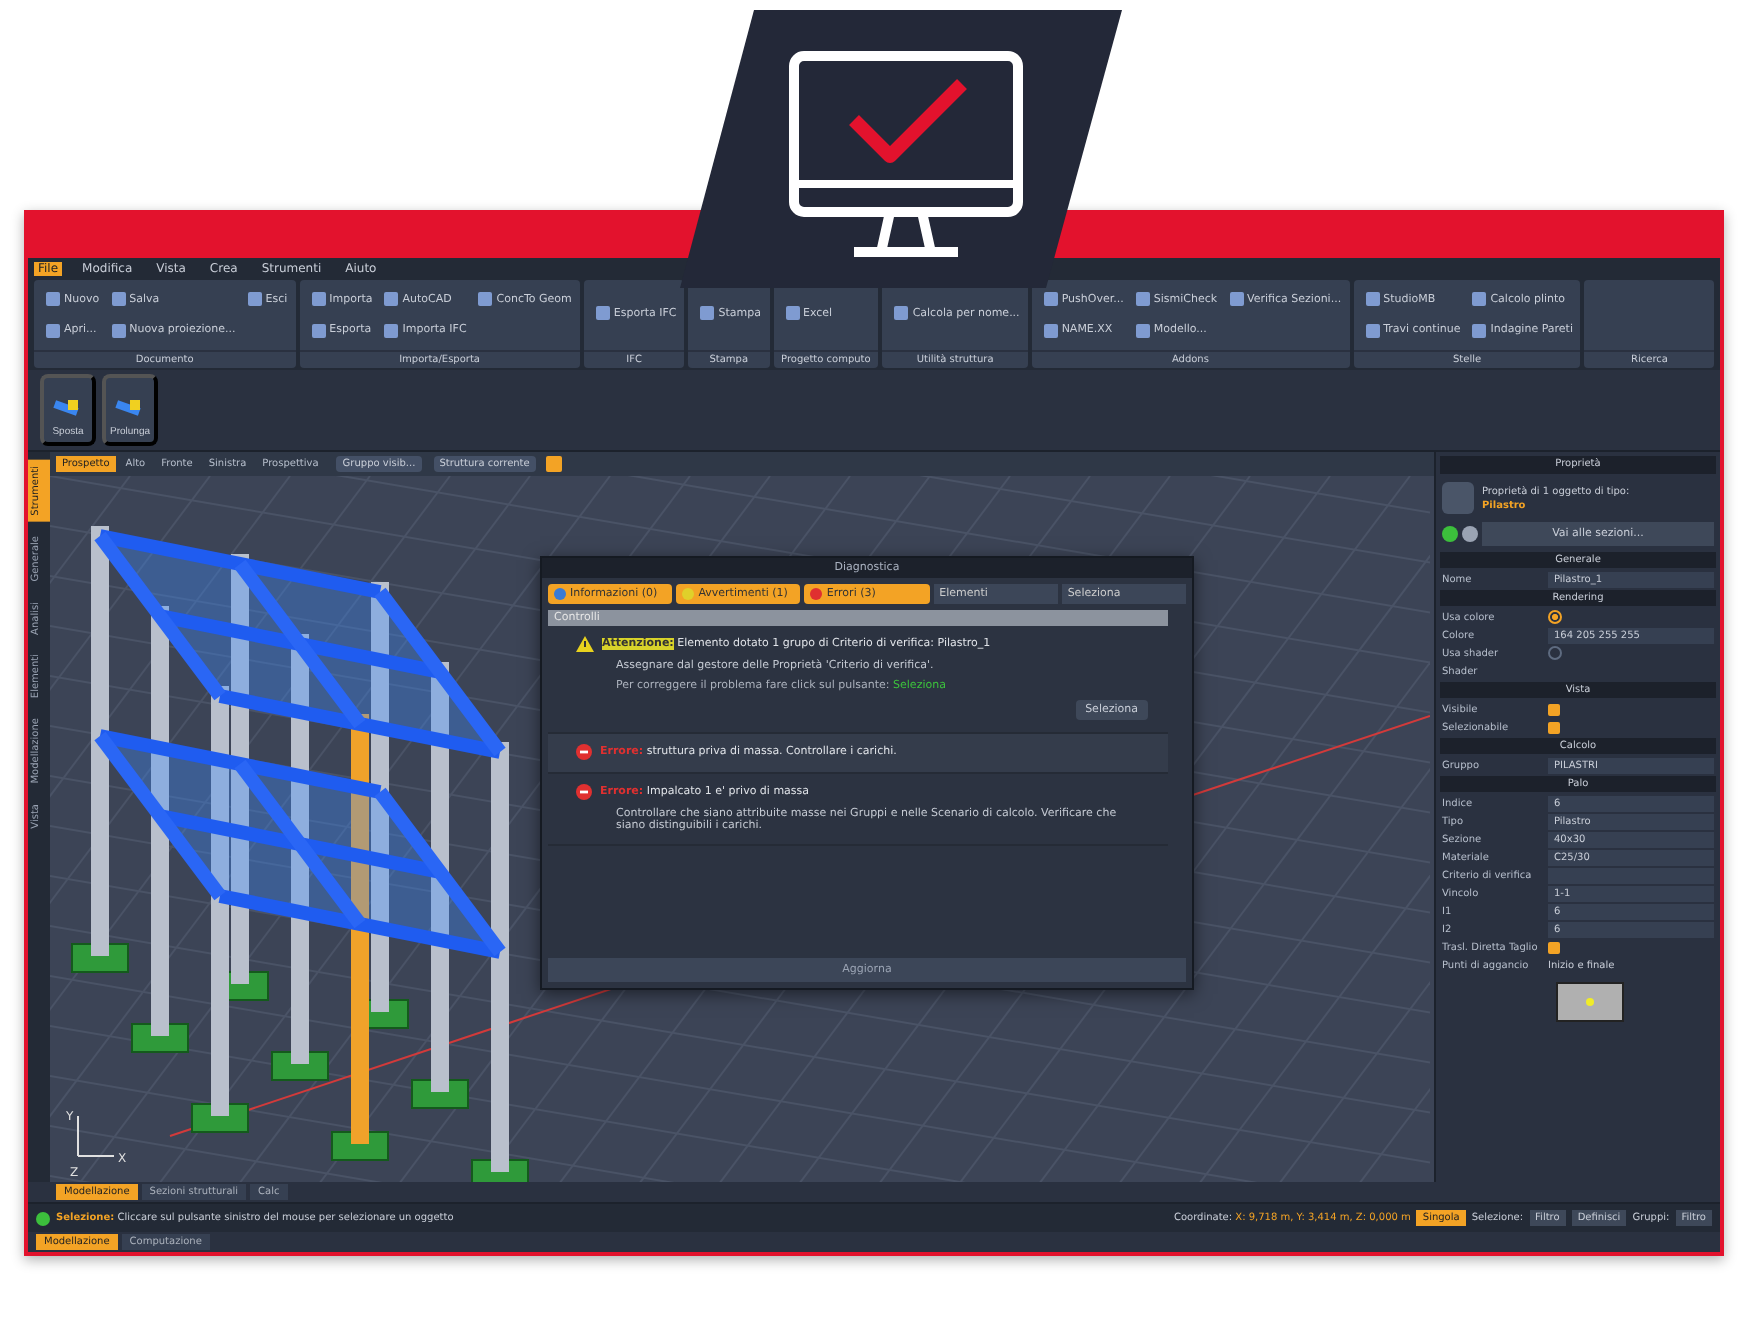  I want to click on node-icon, so click(1590, 1002).